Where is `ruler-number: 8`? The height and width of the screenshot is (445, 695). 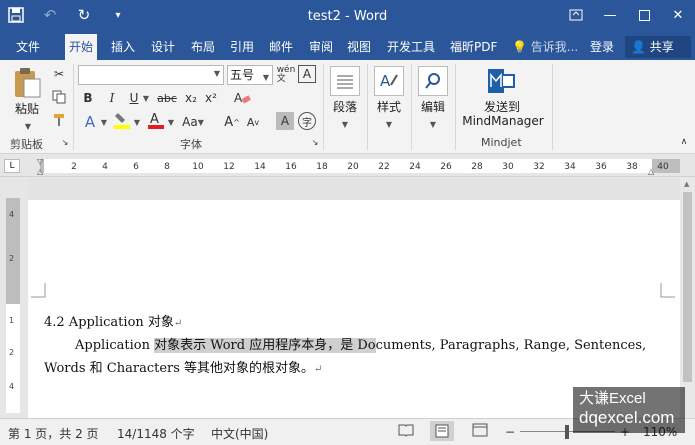
ruler-number: 8 is located at coordinates (167, 167).